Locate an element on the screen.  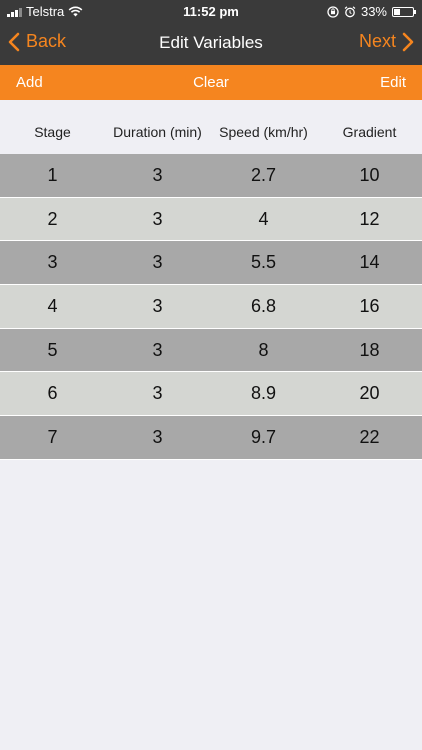
cell-speed: 8 is located at coordinates (263, 349).